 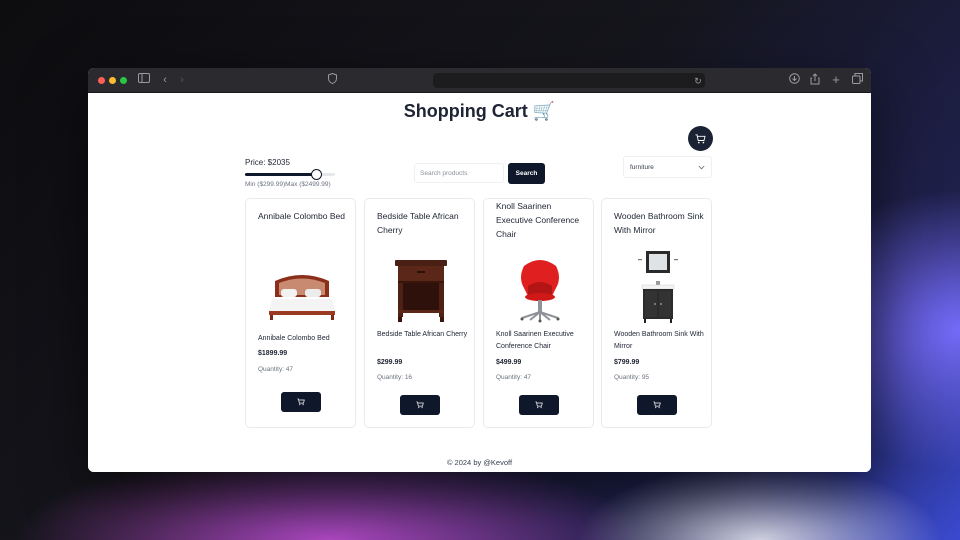 I want to click on page-title: Shopping Cart 🛒, so click(x=479, y=111).